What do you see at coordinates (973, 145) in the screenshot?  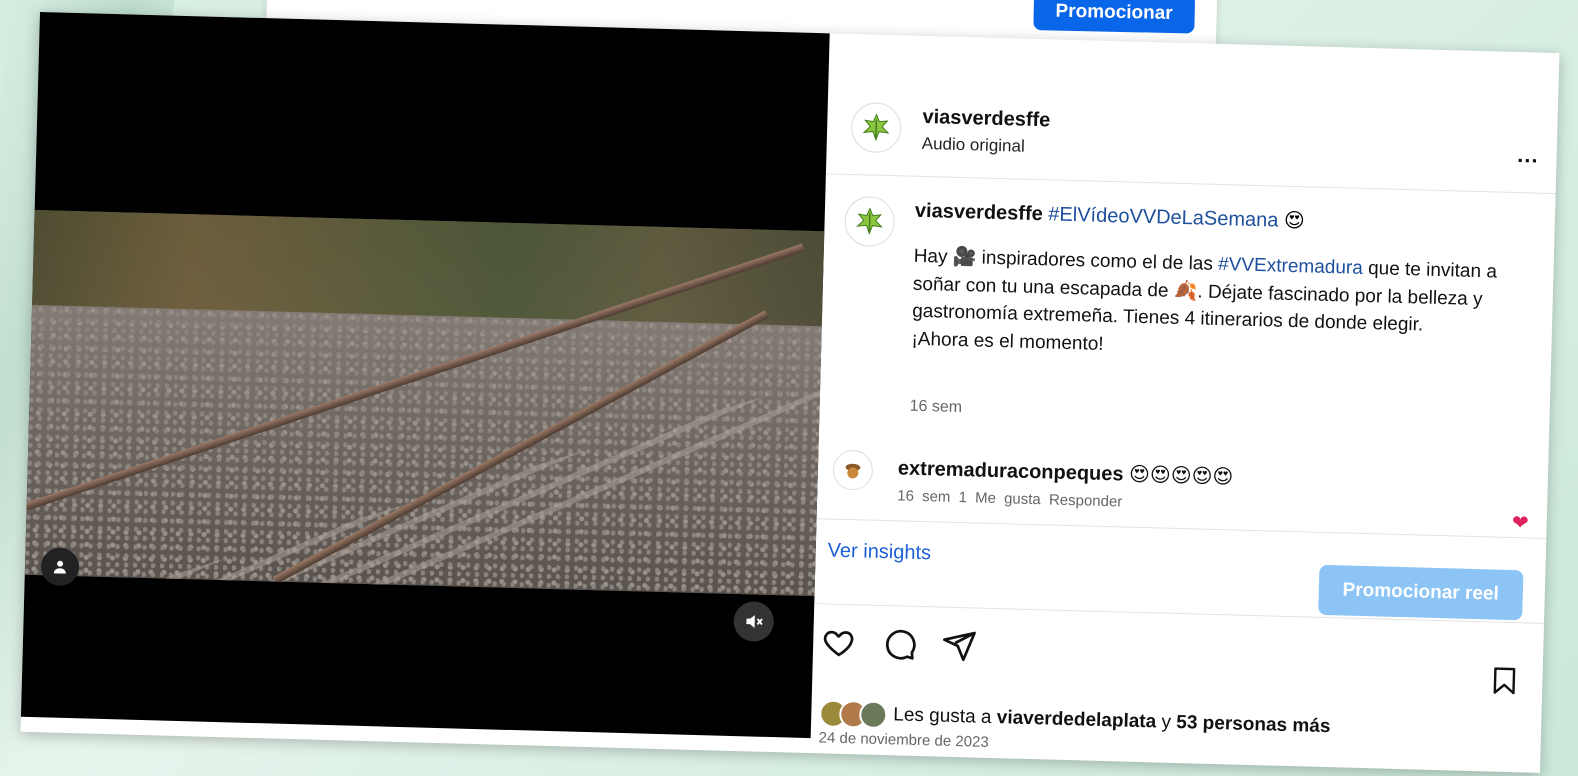 I see `audio-label: Audio original` at bounding box center [973, 145].